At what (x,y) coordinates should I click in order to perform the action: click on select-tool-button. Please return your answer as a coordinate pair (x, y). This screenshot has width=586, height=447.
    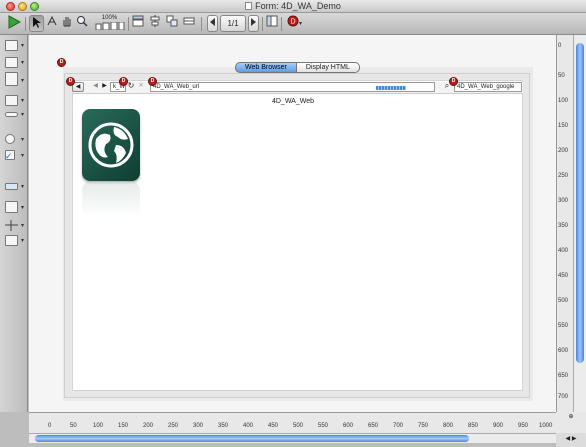
    Looking at the image, I should click on (36, 23).